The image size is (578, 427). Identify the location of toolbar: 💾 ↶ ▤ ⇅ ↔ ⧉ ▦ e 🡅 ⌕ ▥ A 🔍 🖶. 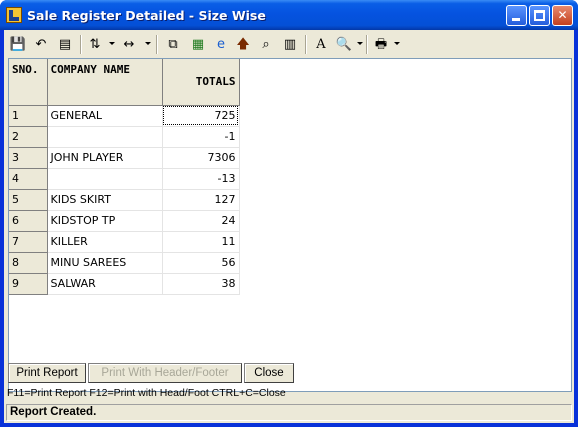
(289, 44).